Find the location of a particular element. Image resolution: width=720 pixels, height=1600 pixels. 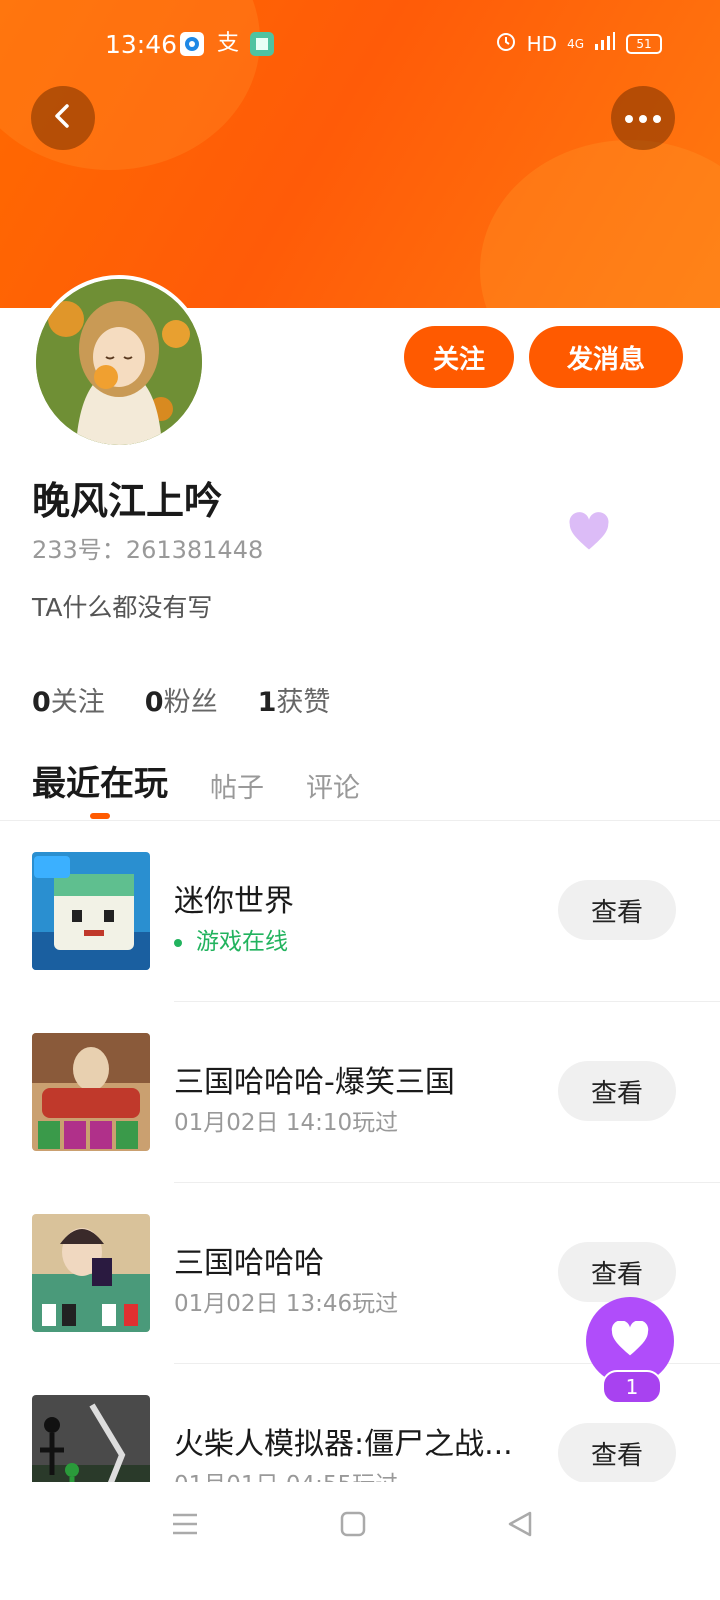

status-time: 13:46 is located at coordinates (141, 44).